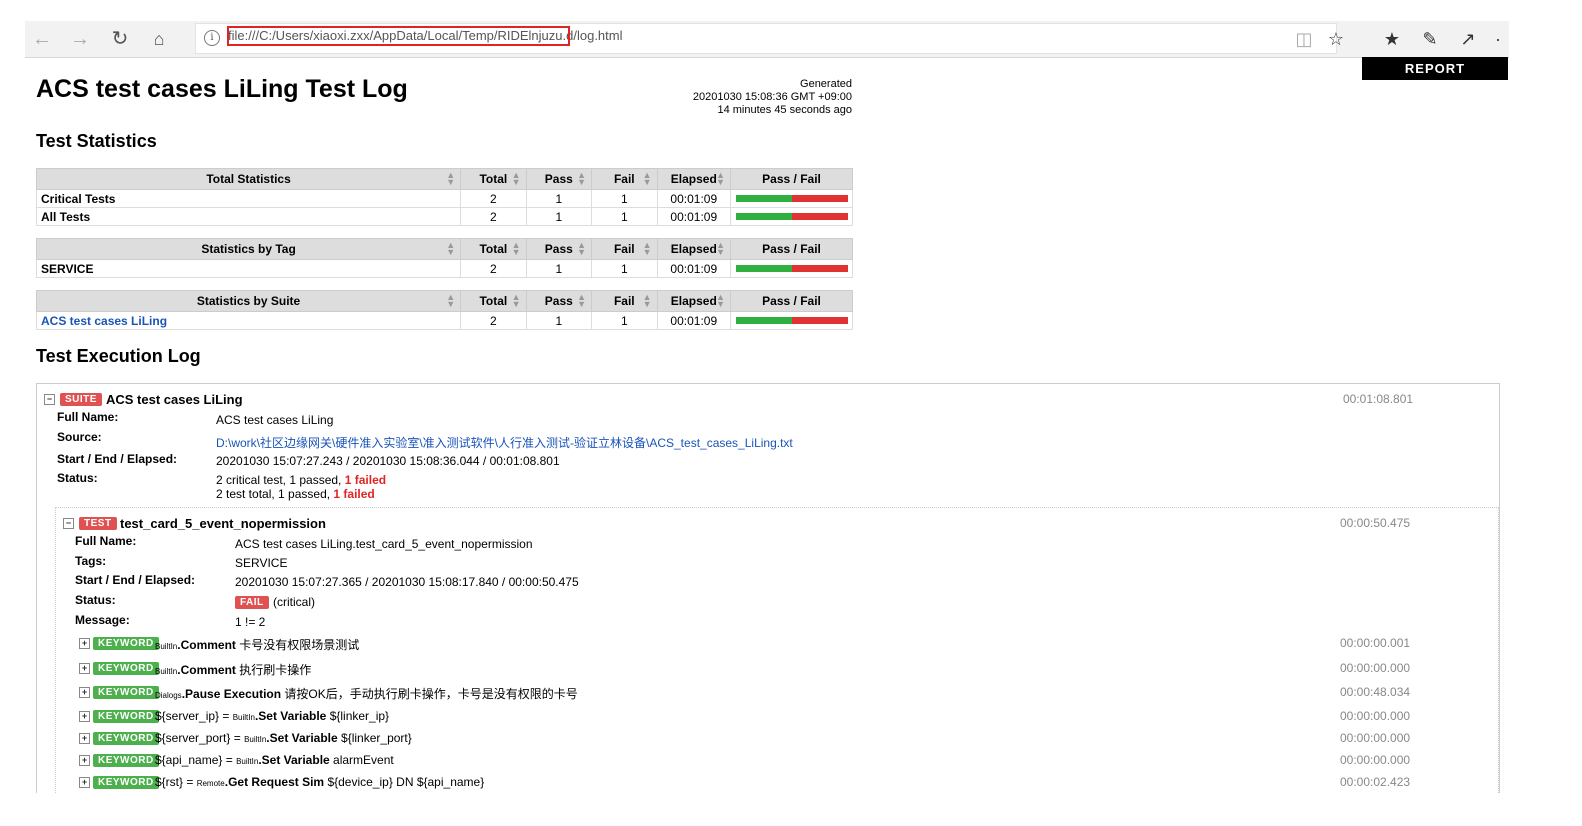 The image size is (1582, 826). What do you see at coordinates (248, 301) in the screenshot?
I see `suite-statistics-header: Statistics by Suite ▲ ▼` at bounding box center [248, 301].